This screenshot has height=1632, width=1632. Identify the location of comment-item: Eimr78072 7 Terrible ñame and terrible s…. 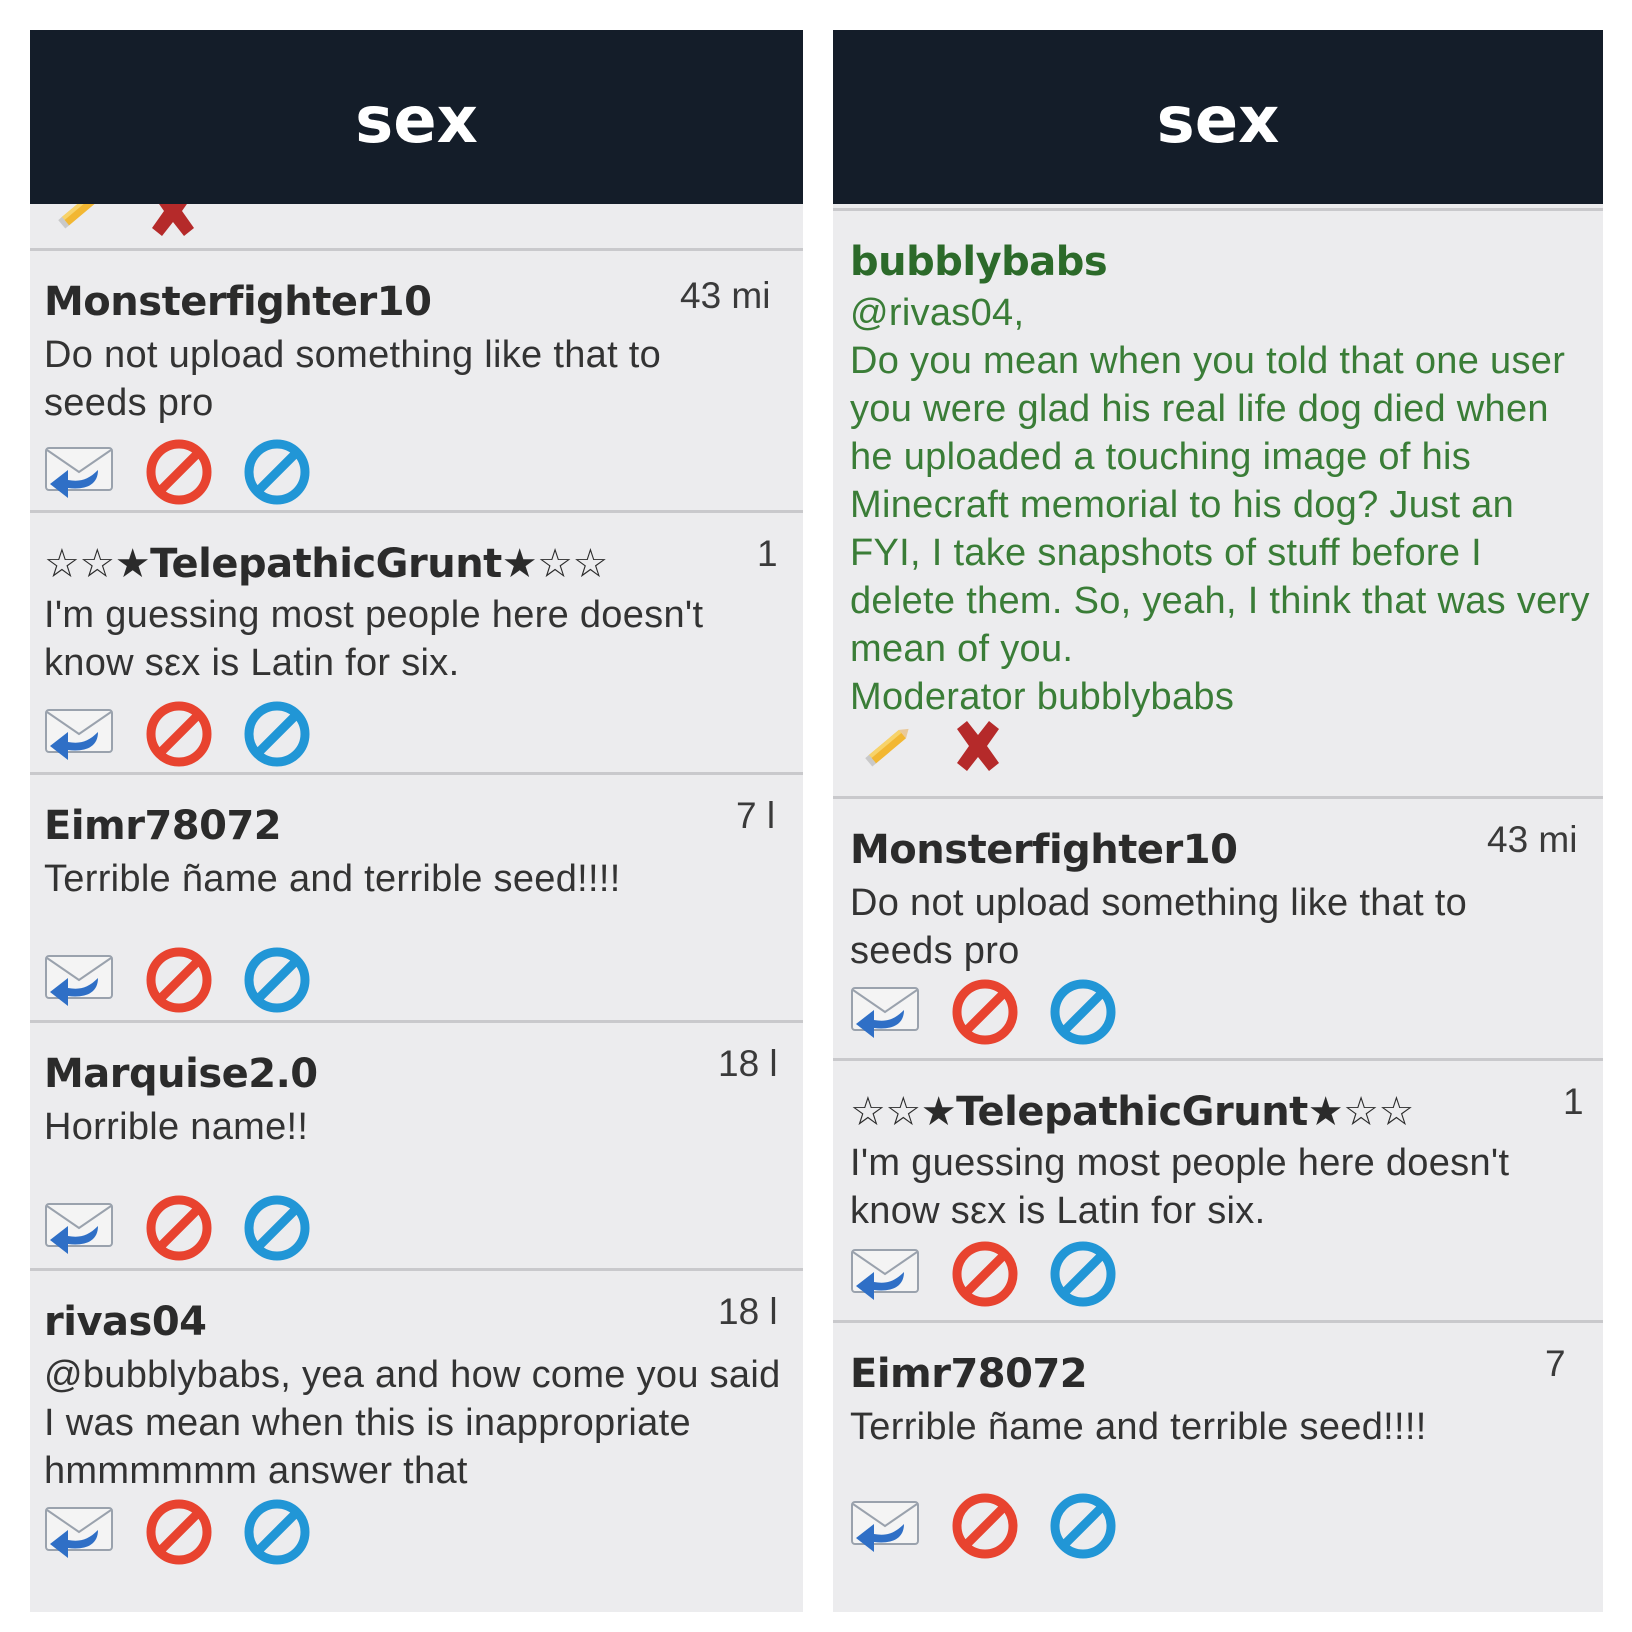
(1218, 1466).